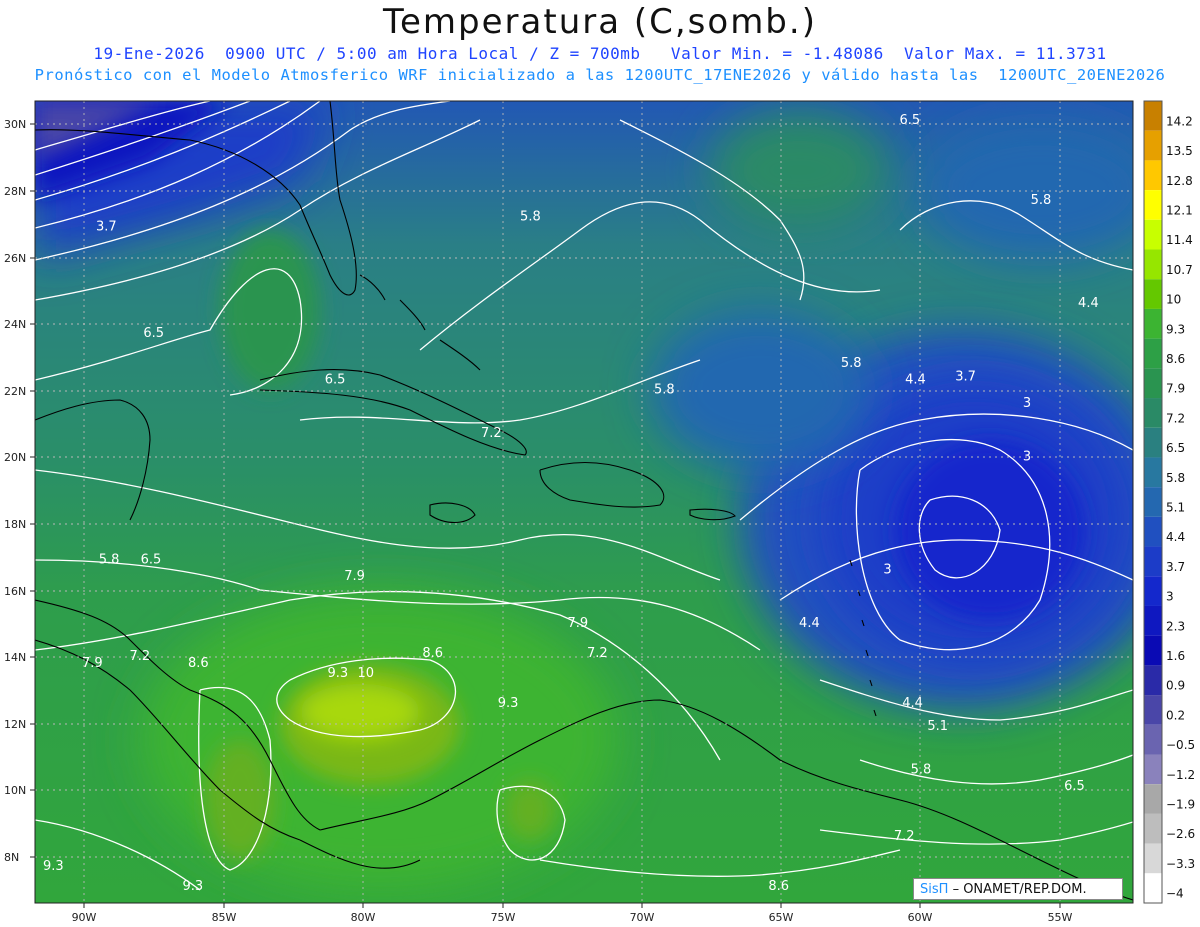 The image size is (1200, 927). Describe the element at coordinates (1175, 389) in the screenshot. I see `colorbar-label: 7.9` at that location.